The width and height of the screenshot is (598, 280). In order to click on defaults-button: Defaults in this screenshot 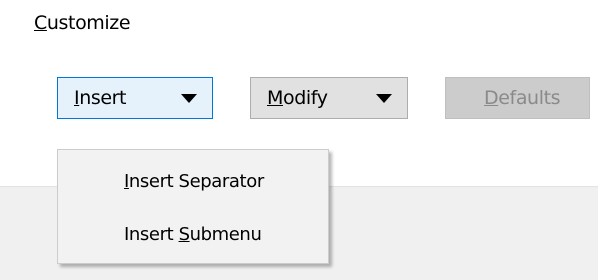, I will do `click(517, 98)`.